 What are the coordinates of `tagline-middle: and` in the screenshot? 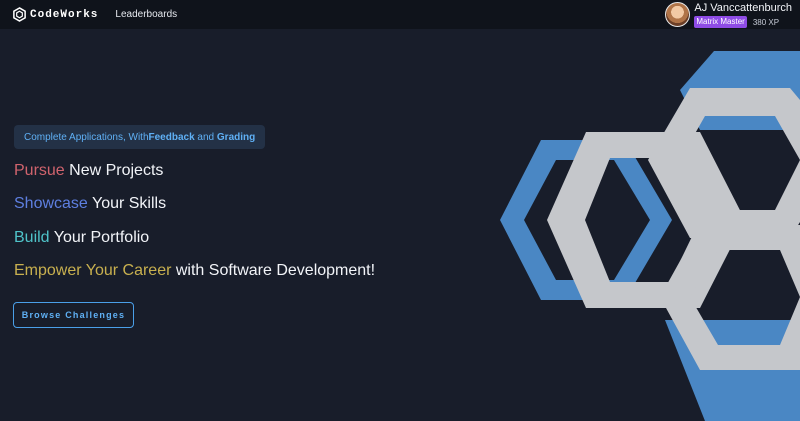 It's located at (205, 137).